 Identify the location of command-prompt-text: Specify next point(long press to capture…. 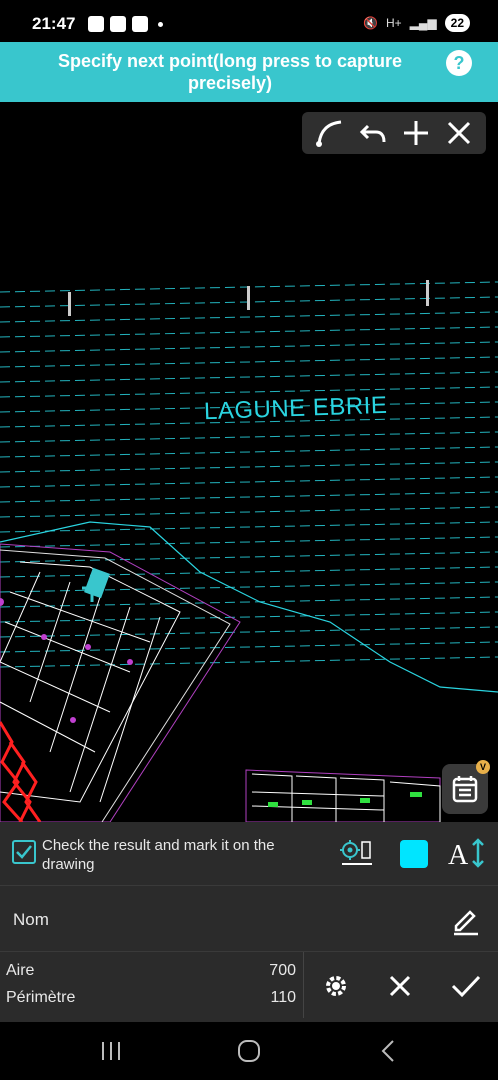
(230, 72).